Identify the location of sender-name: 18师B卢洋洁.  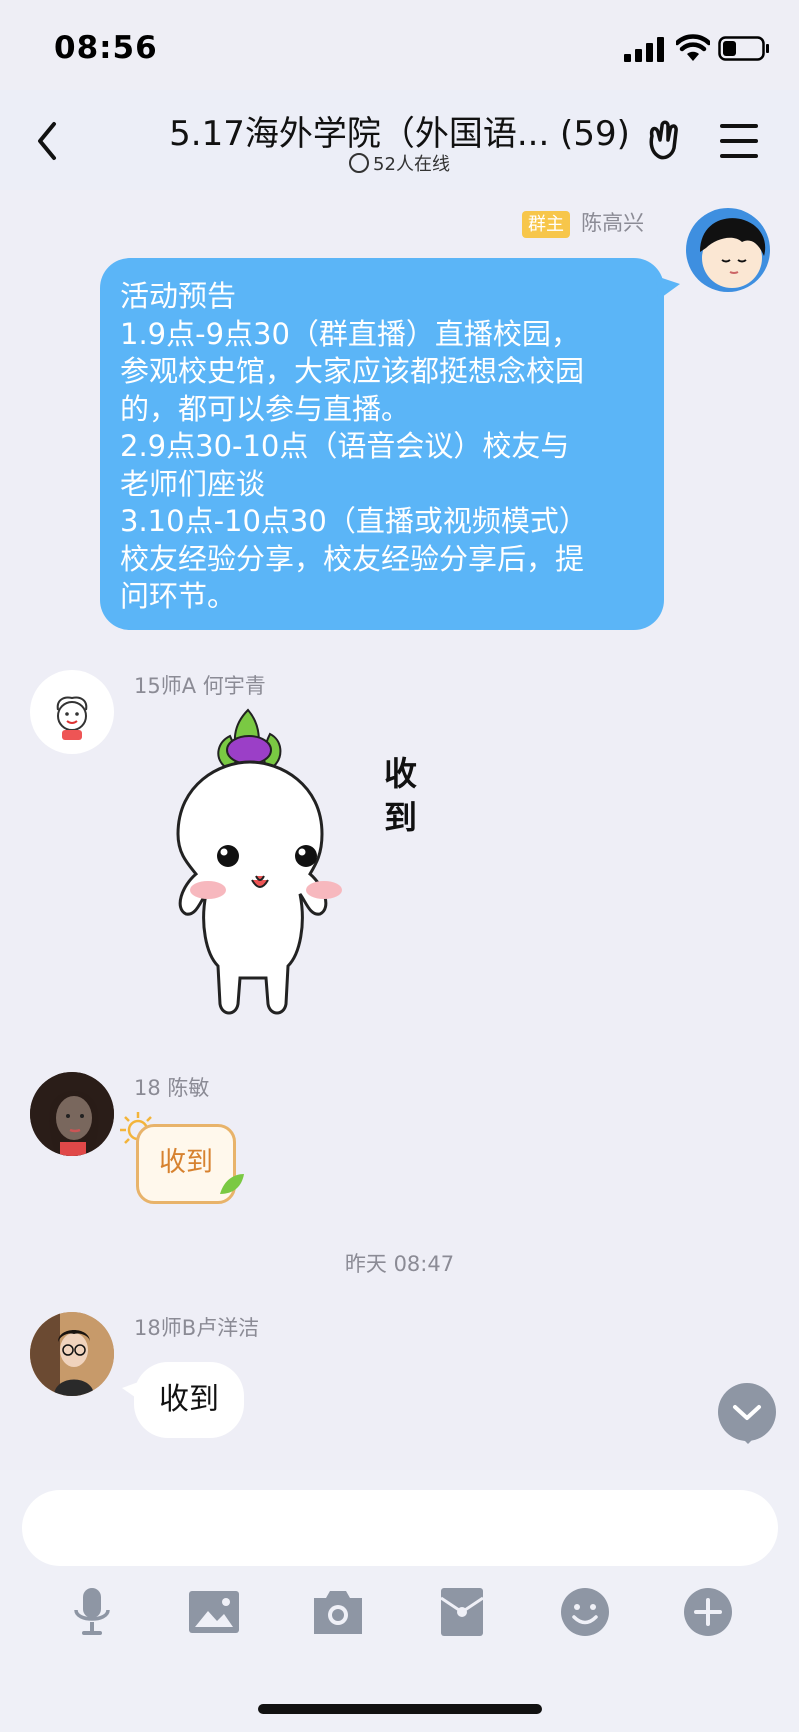
(197, 1328).